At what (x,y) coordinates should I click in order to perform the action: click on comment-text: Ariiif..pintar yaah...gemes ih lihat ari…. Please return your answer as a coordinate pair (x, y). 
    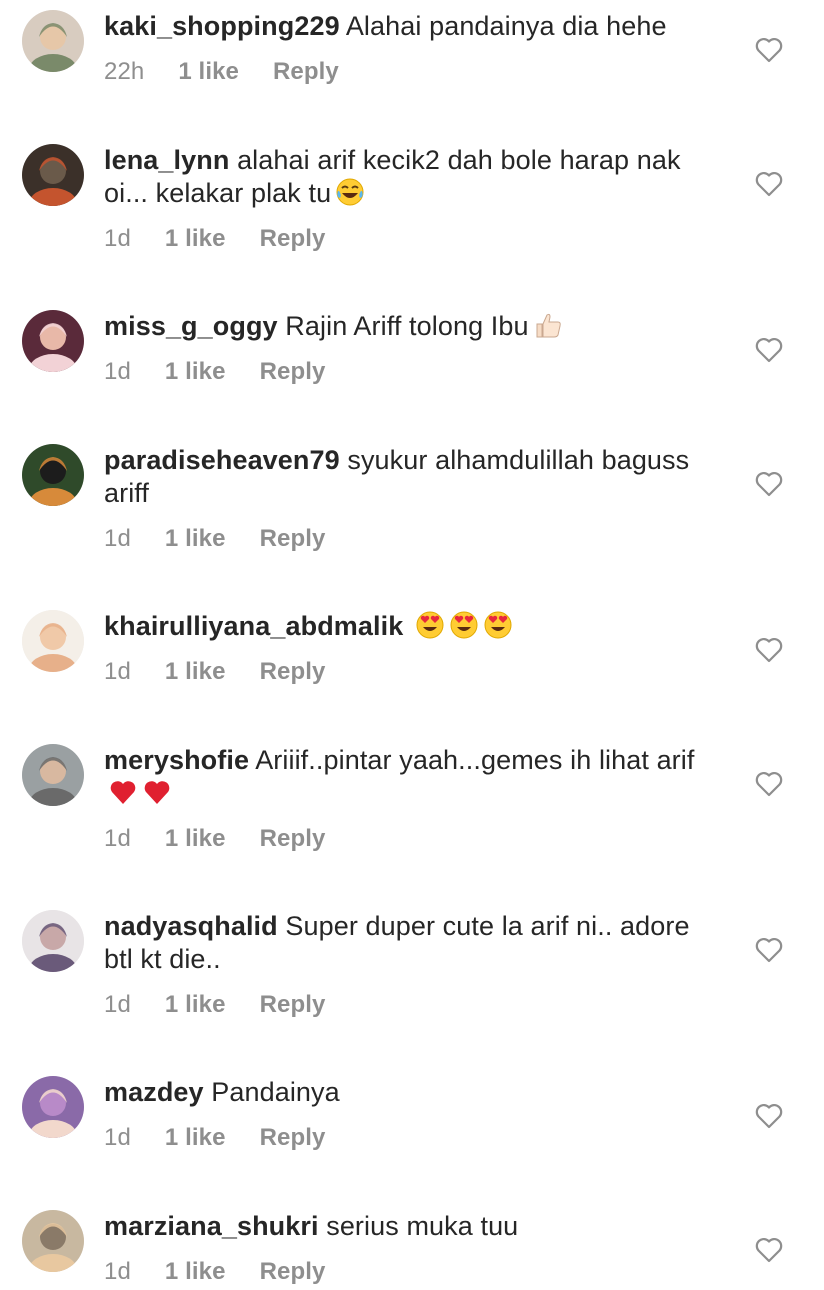
    Looking at the image, I should click on (475, 760).